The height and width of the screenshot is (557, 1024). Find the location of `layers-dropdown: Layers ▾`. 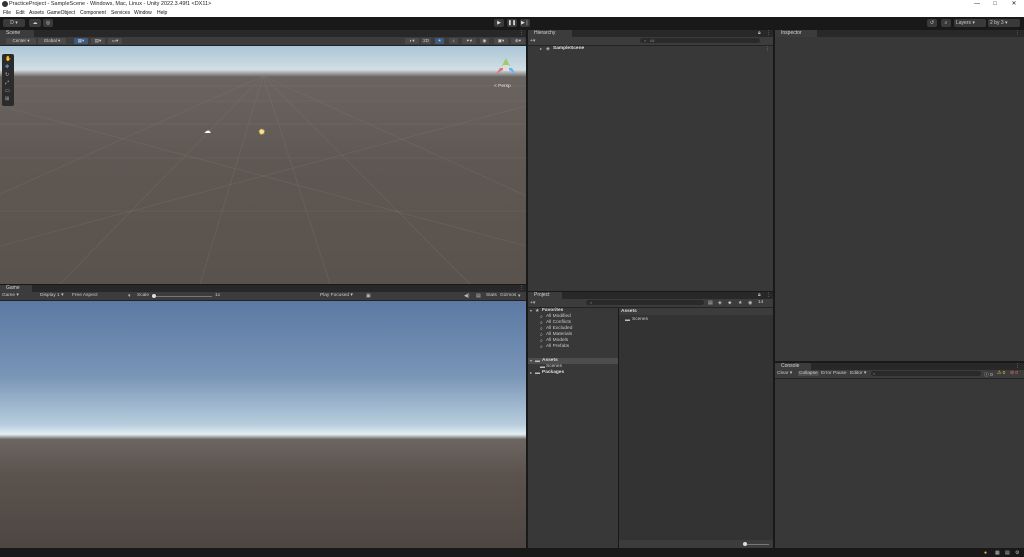

layers-dropdown: Layers ▾ is located at coordinates (970, 23).